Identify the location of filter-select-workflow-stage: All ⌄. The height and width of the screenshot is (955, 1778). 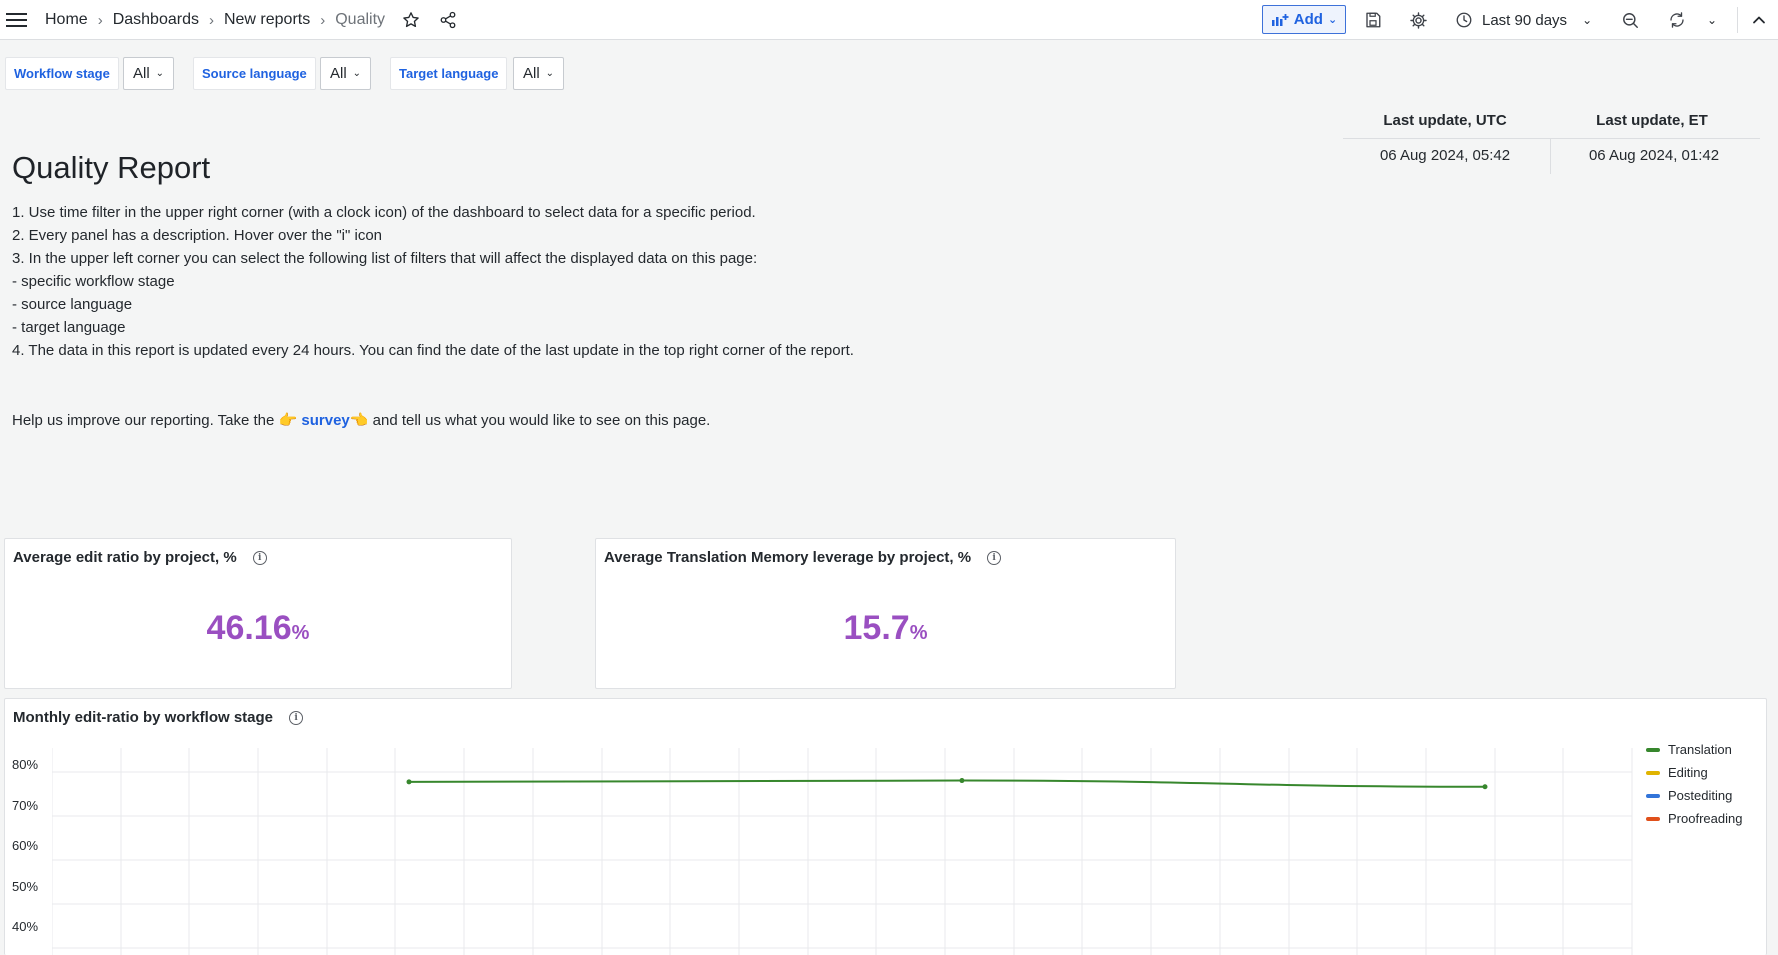
(149, 73).